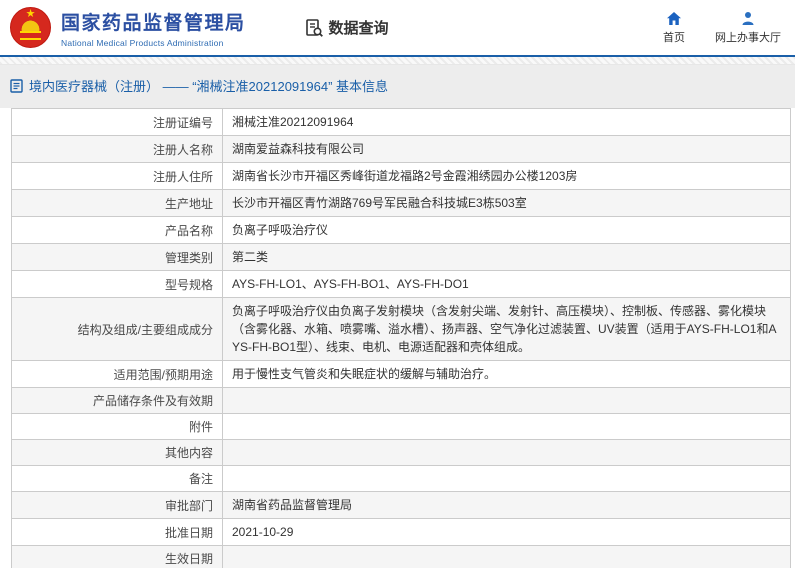  What do you see at coordinates (506, 176) in the screenshot?
I see `row-value: 湖南省长沙市开福区秀峰街道龙福路2号金霞湘绣园办公楼1203房` at bounding box center [506, 176].